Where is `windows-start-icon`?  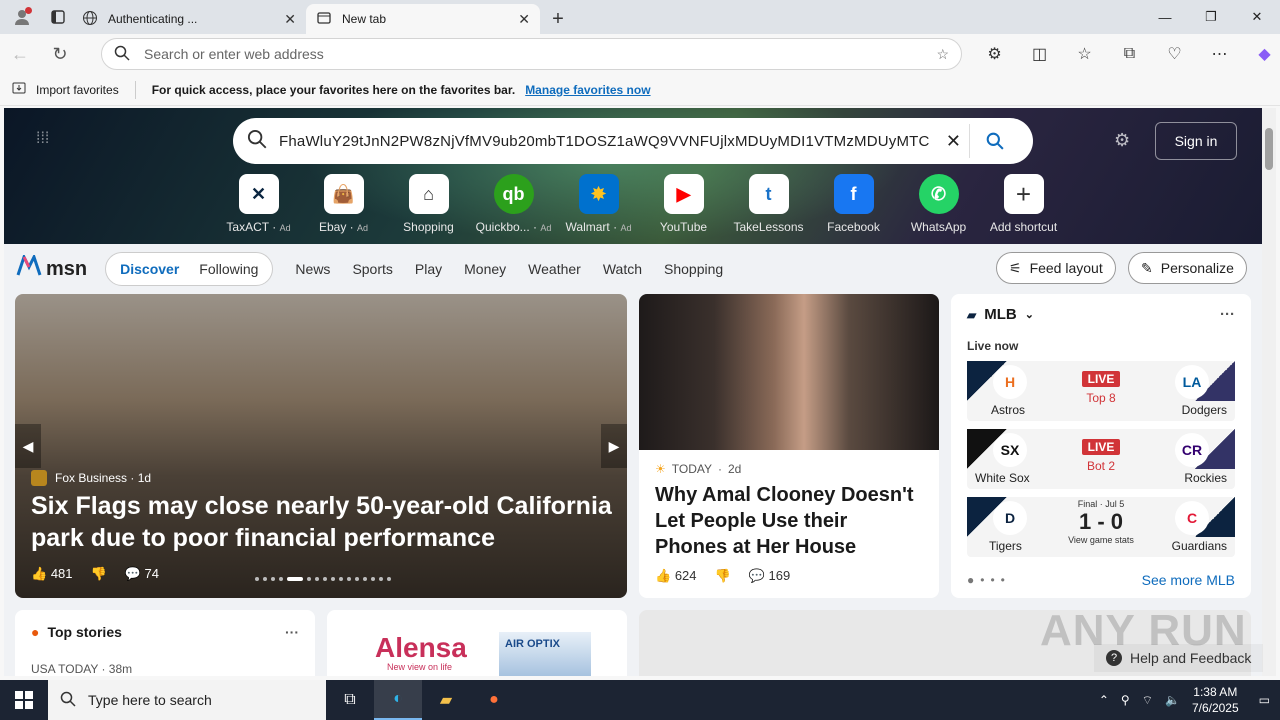
windows-start-icon is located at coordinates (24, 700).